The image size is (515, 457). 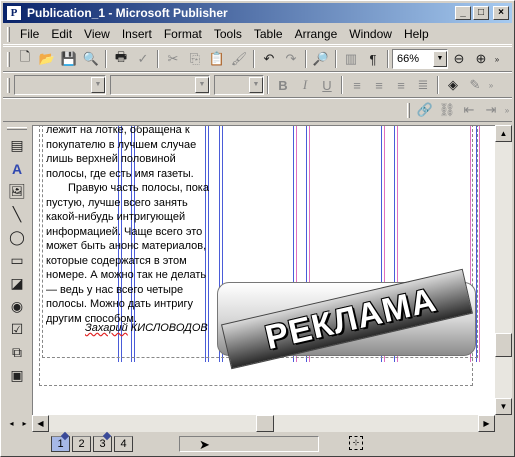 What do you see at coordinates (257, 443) in the screenshot?
I see `status-bar: 1 2 3 4 ➤ ⊹` at bounding box center [257, 443].